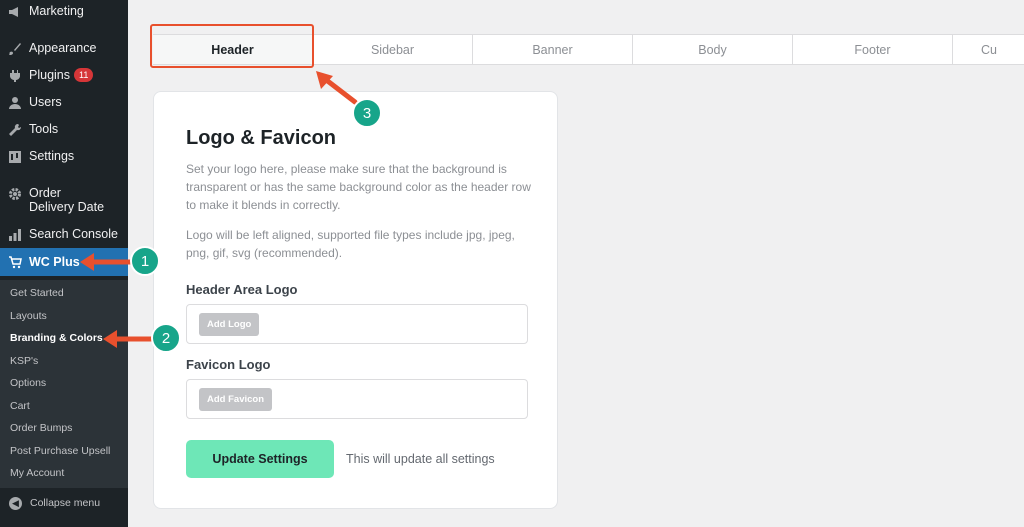 Image resolution: width=1024 pixels, height=527 pixels. What do you see at coordinates (64, 103) in the screenshot?
I see `sidebar-item-users: Users` at bounding box center [64, 103].